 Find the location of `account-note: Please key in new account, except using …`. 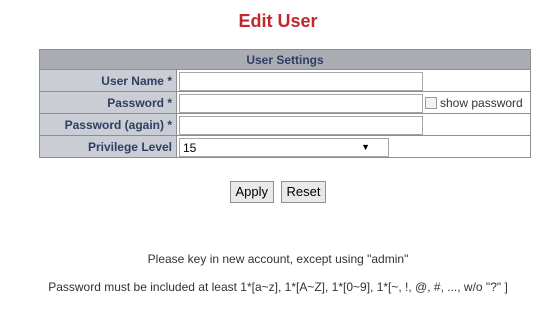

account-note: Please key in new account, except using … is located at coordinates (278, 259).